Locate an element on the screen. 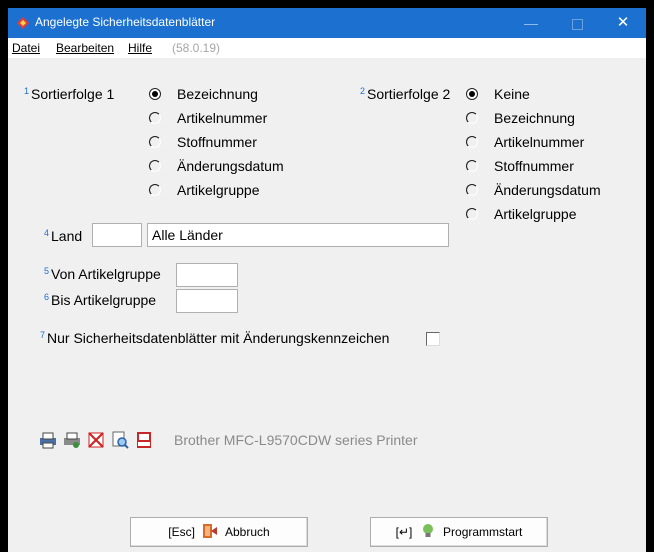 This screenshot has height=552, width=654. sort1-option-1: Artikelnummer is located at coordinates (259, 120).